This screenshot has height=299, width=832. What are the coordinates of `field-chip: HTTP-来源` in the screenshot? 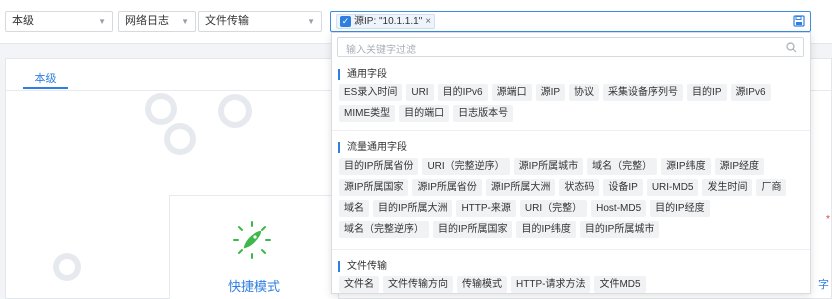 It's located at (486, 208).